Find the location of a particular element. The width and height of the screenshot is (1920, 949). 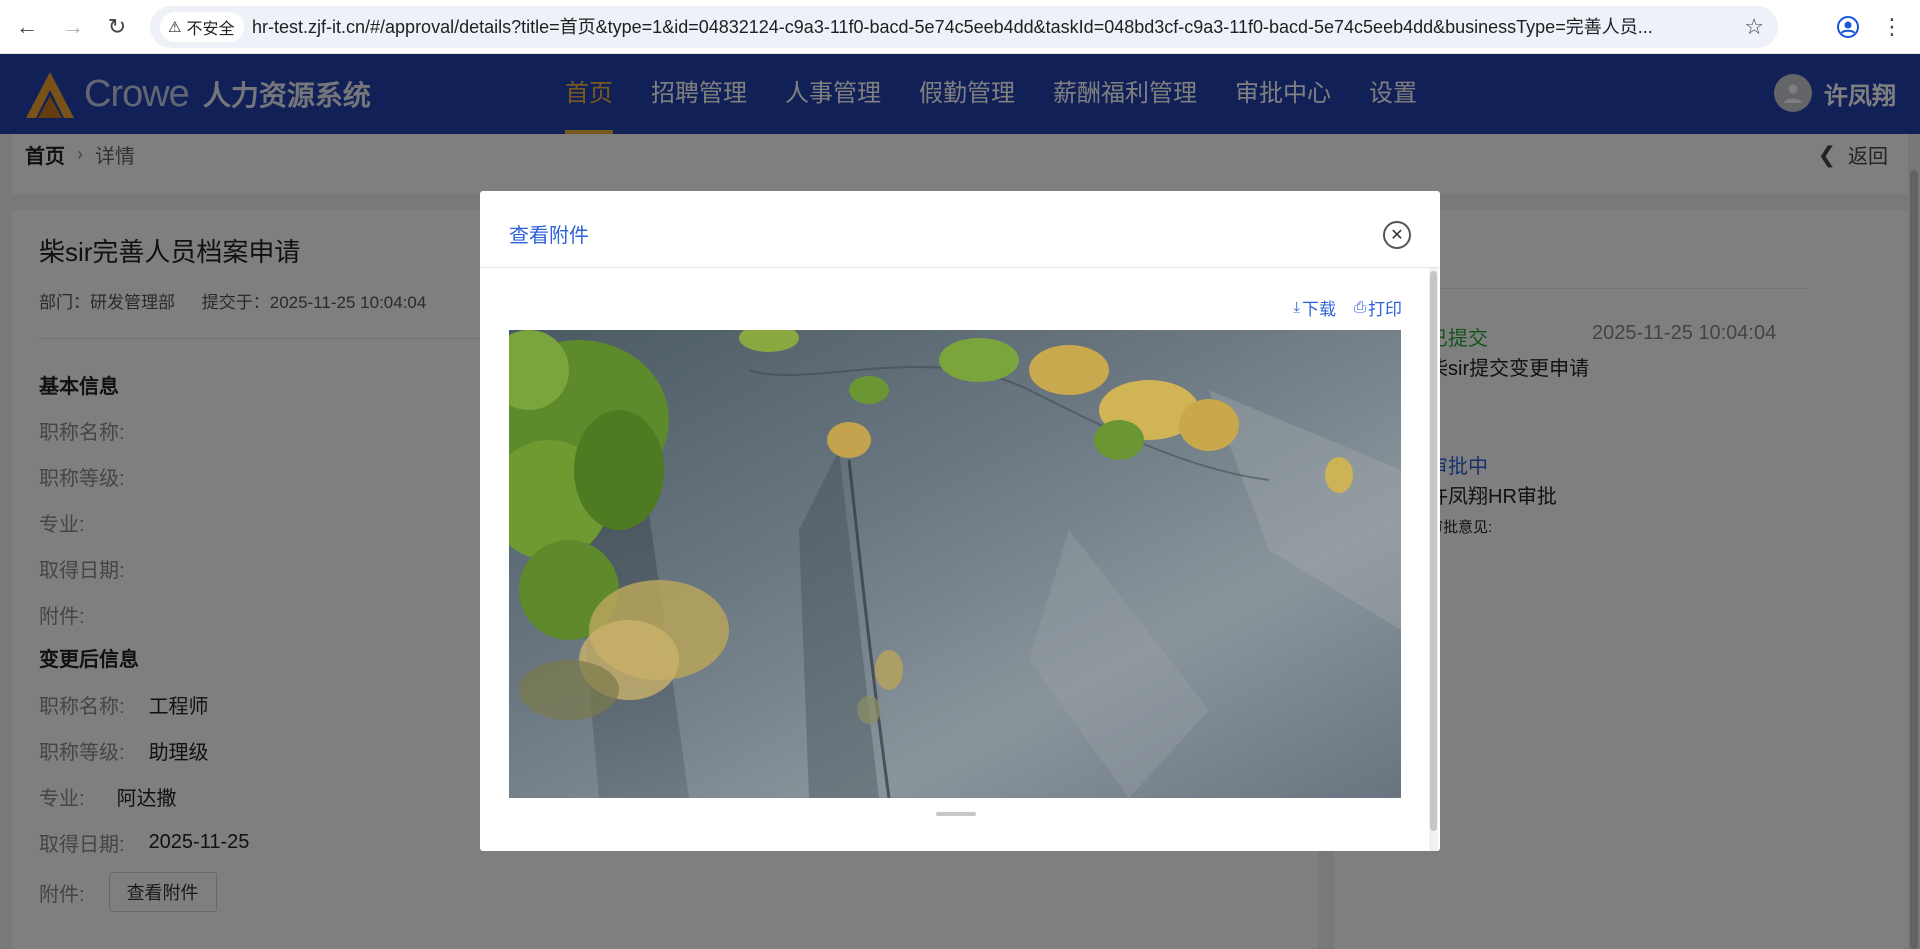

download-label: 下载 is located at coordinates (1318, 309).